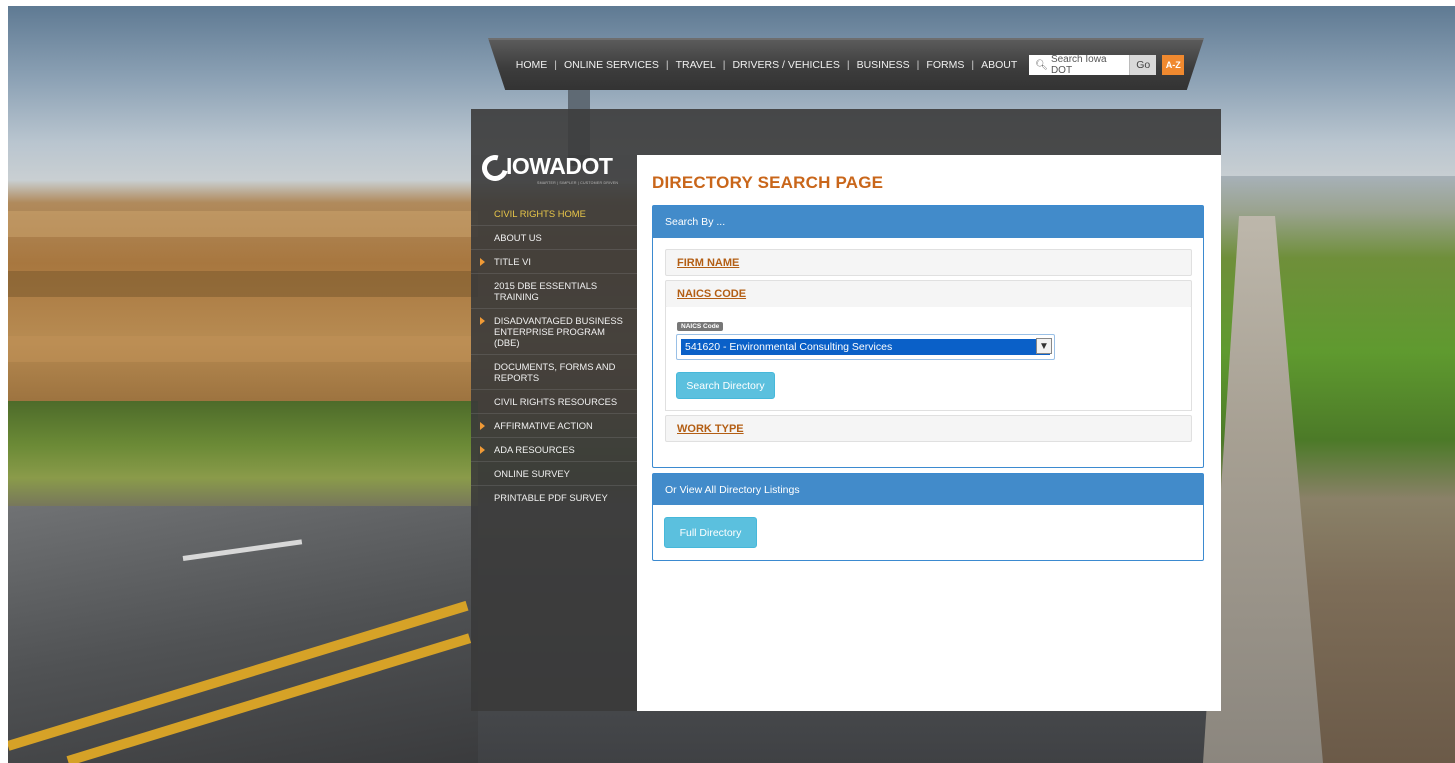 The width and height of the screenshot is (1455, 763). What do you see at coordinates (546, 291) in the screenshot?
I see `sidebar-item-label: 2015 DBE ESSENTIALS TRAINING` at bounding box center [546, 291].